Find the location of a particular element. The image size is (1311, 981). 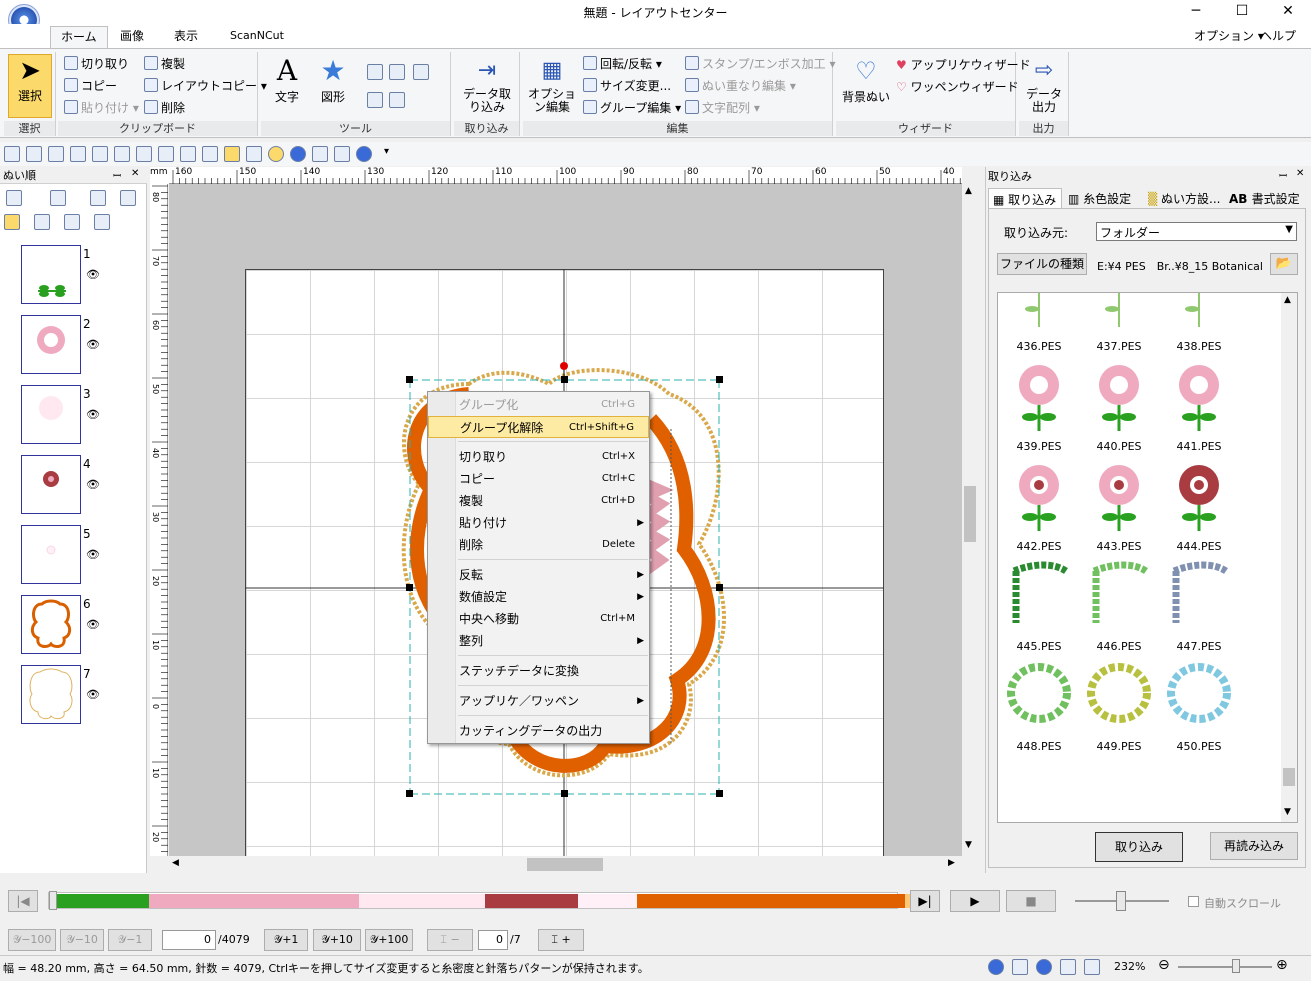

duplicate-button: 複製 is located at coordinates (164, 63).